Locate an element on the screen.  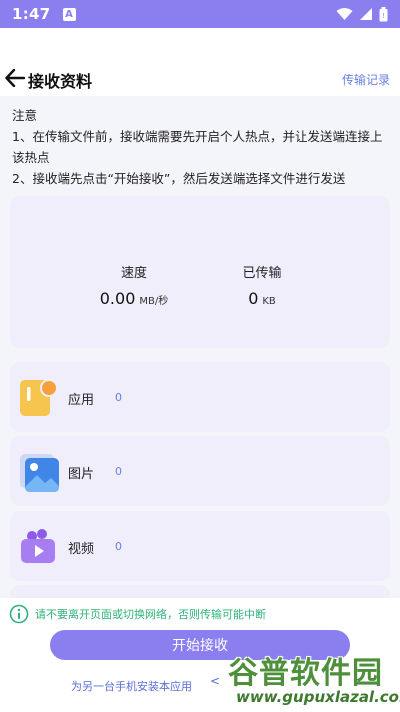
speed-value: 0.00 is located at coordinates (117, 298).